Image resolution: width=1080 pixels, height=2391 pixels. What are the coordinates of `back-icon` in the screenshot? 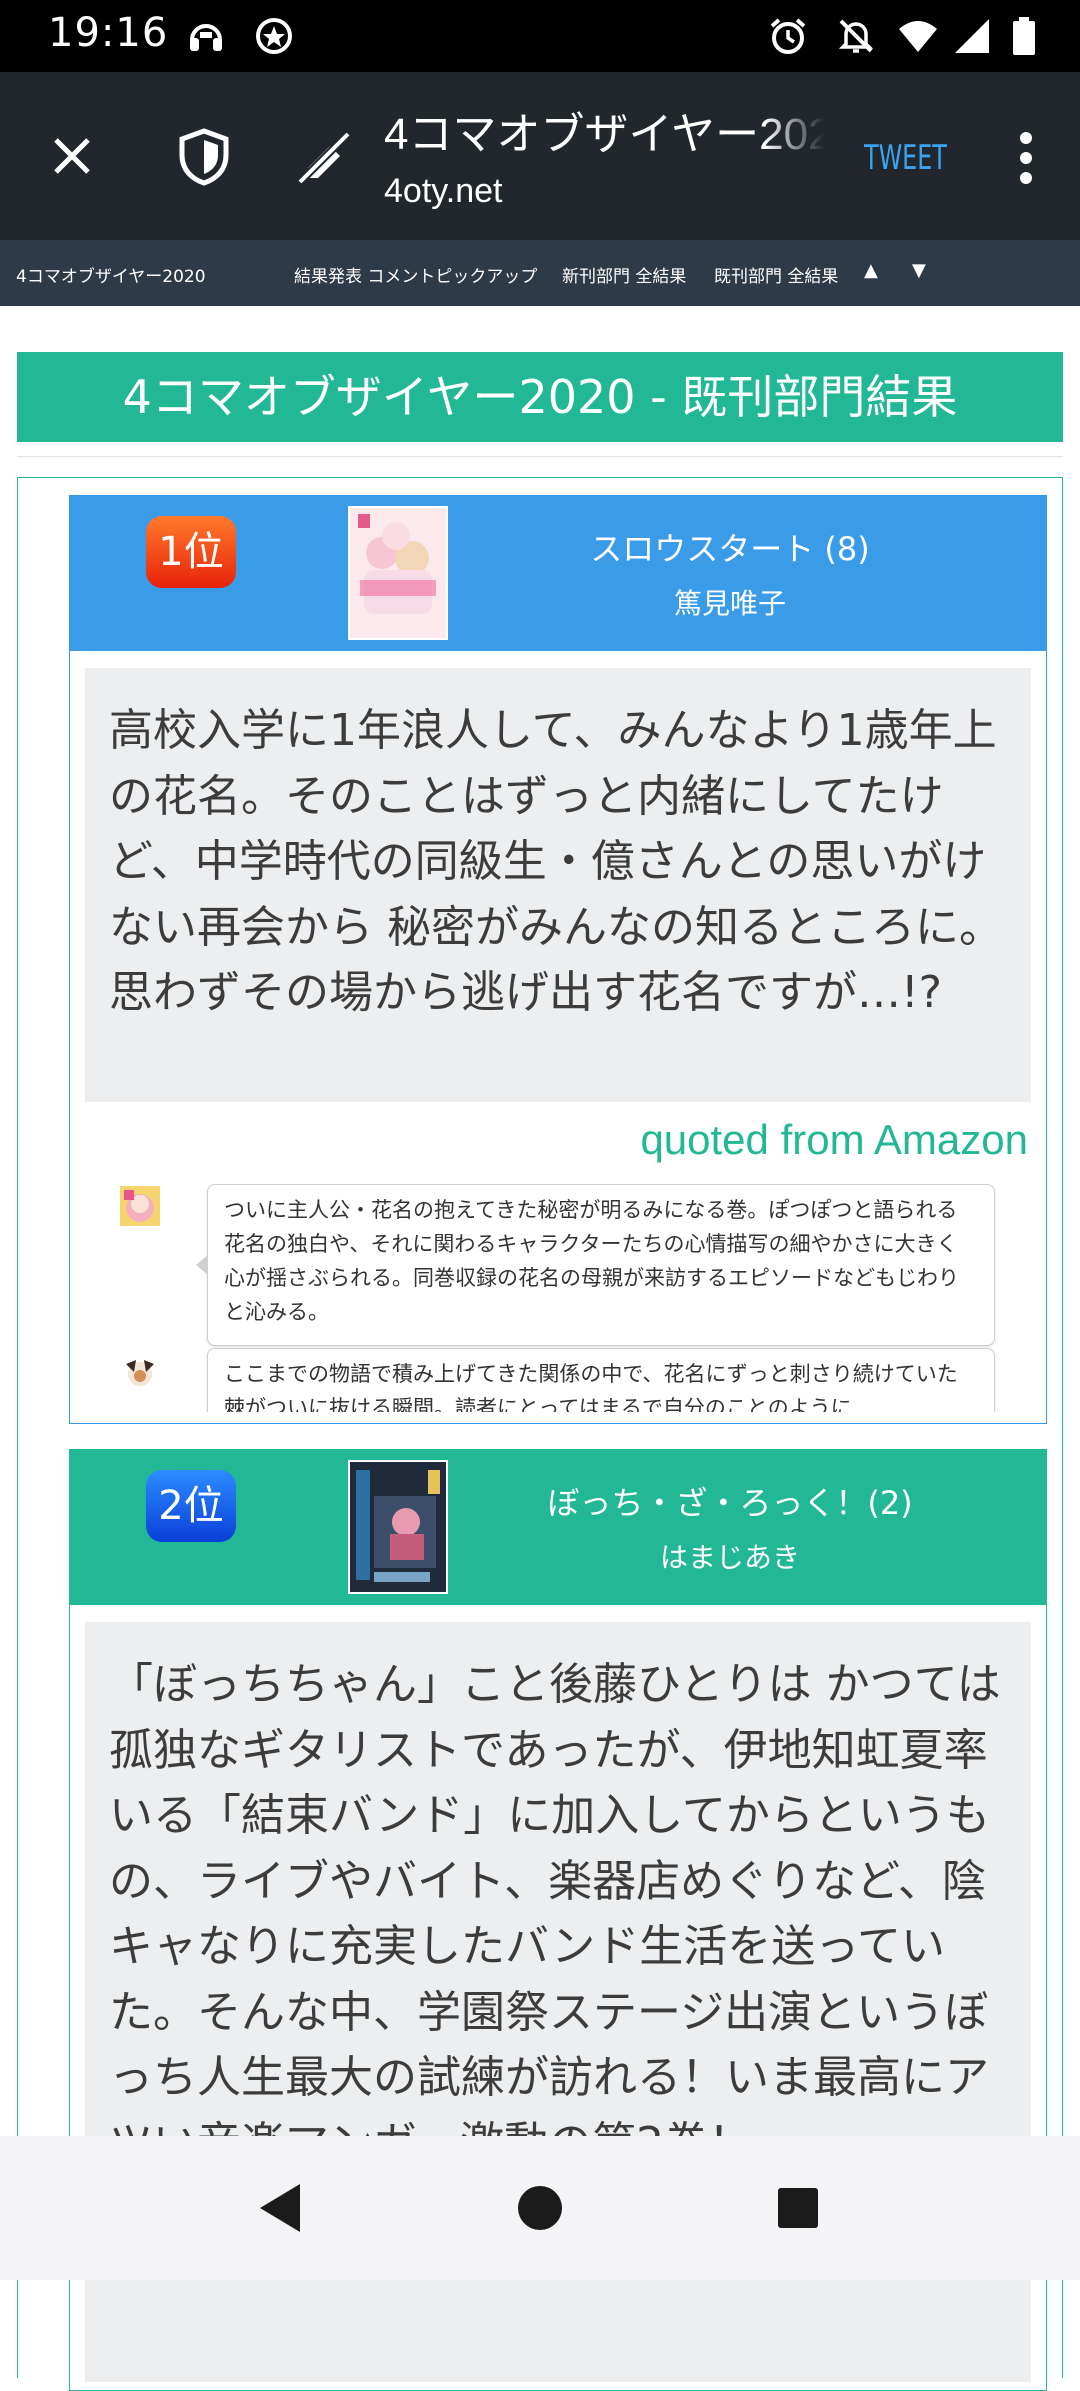 It's located at (280, 2208).